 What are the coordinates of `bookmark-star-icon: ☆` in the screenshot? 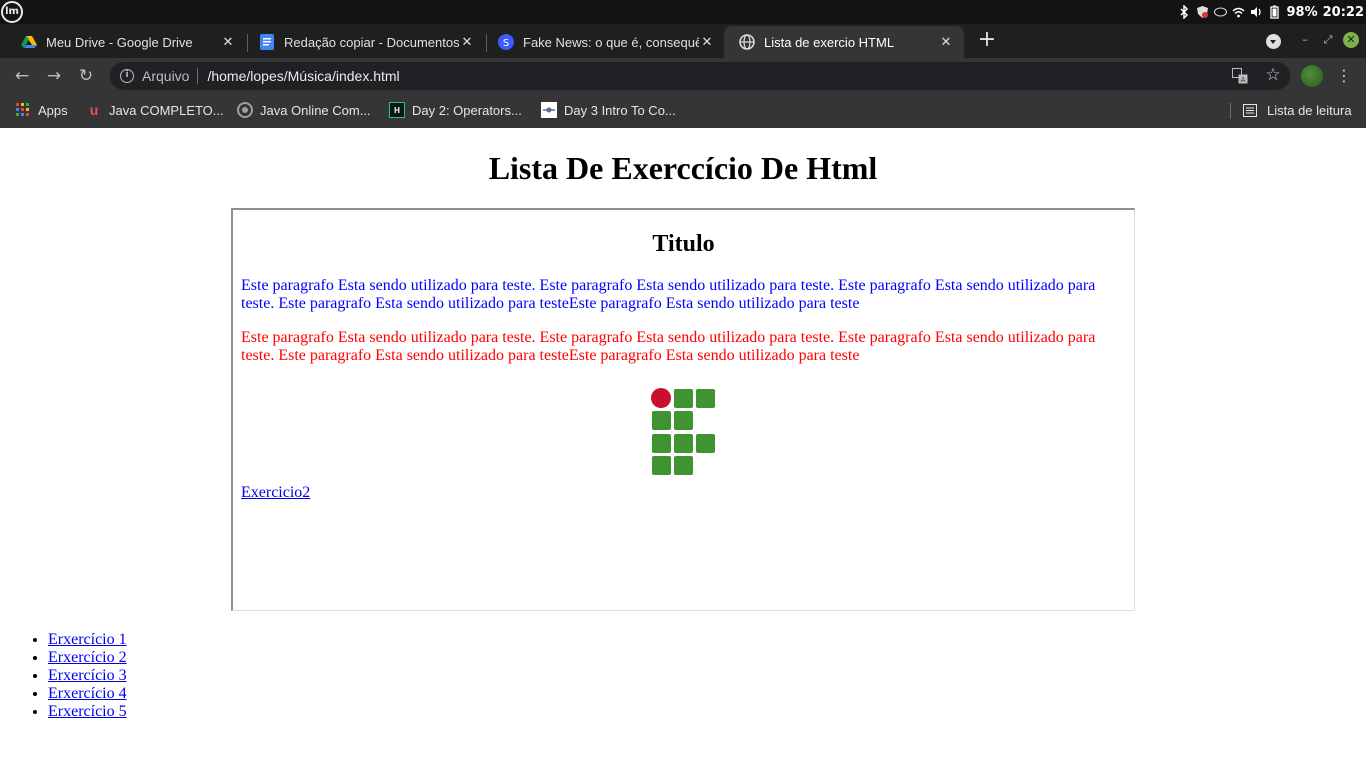 It's located at (1273, 75).